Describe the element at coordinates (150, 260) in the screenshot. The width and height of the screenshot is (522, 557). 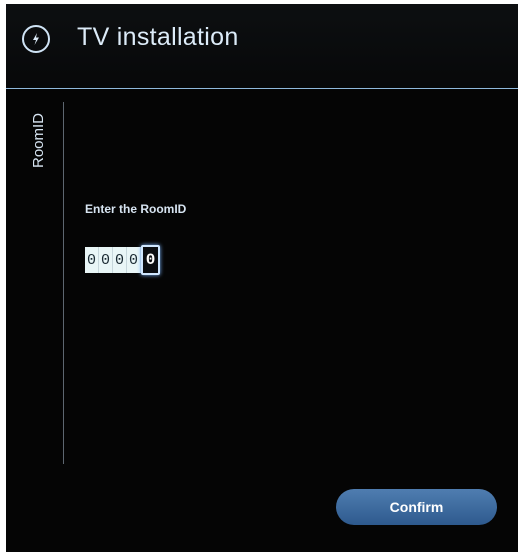
I see `digit-field-active: 0` at that location.